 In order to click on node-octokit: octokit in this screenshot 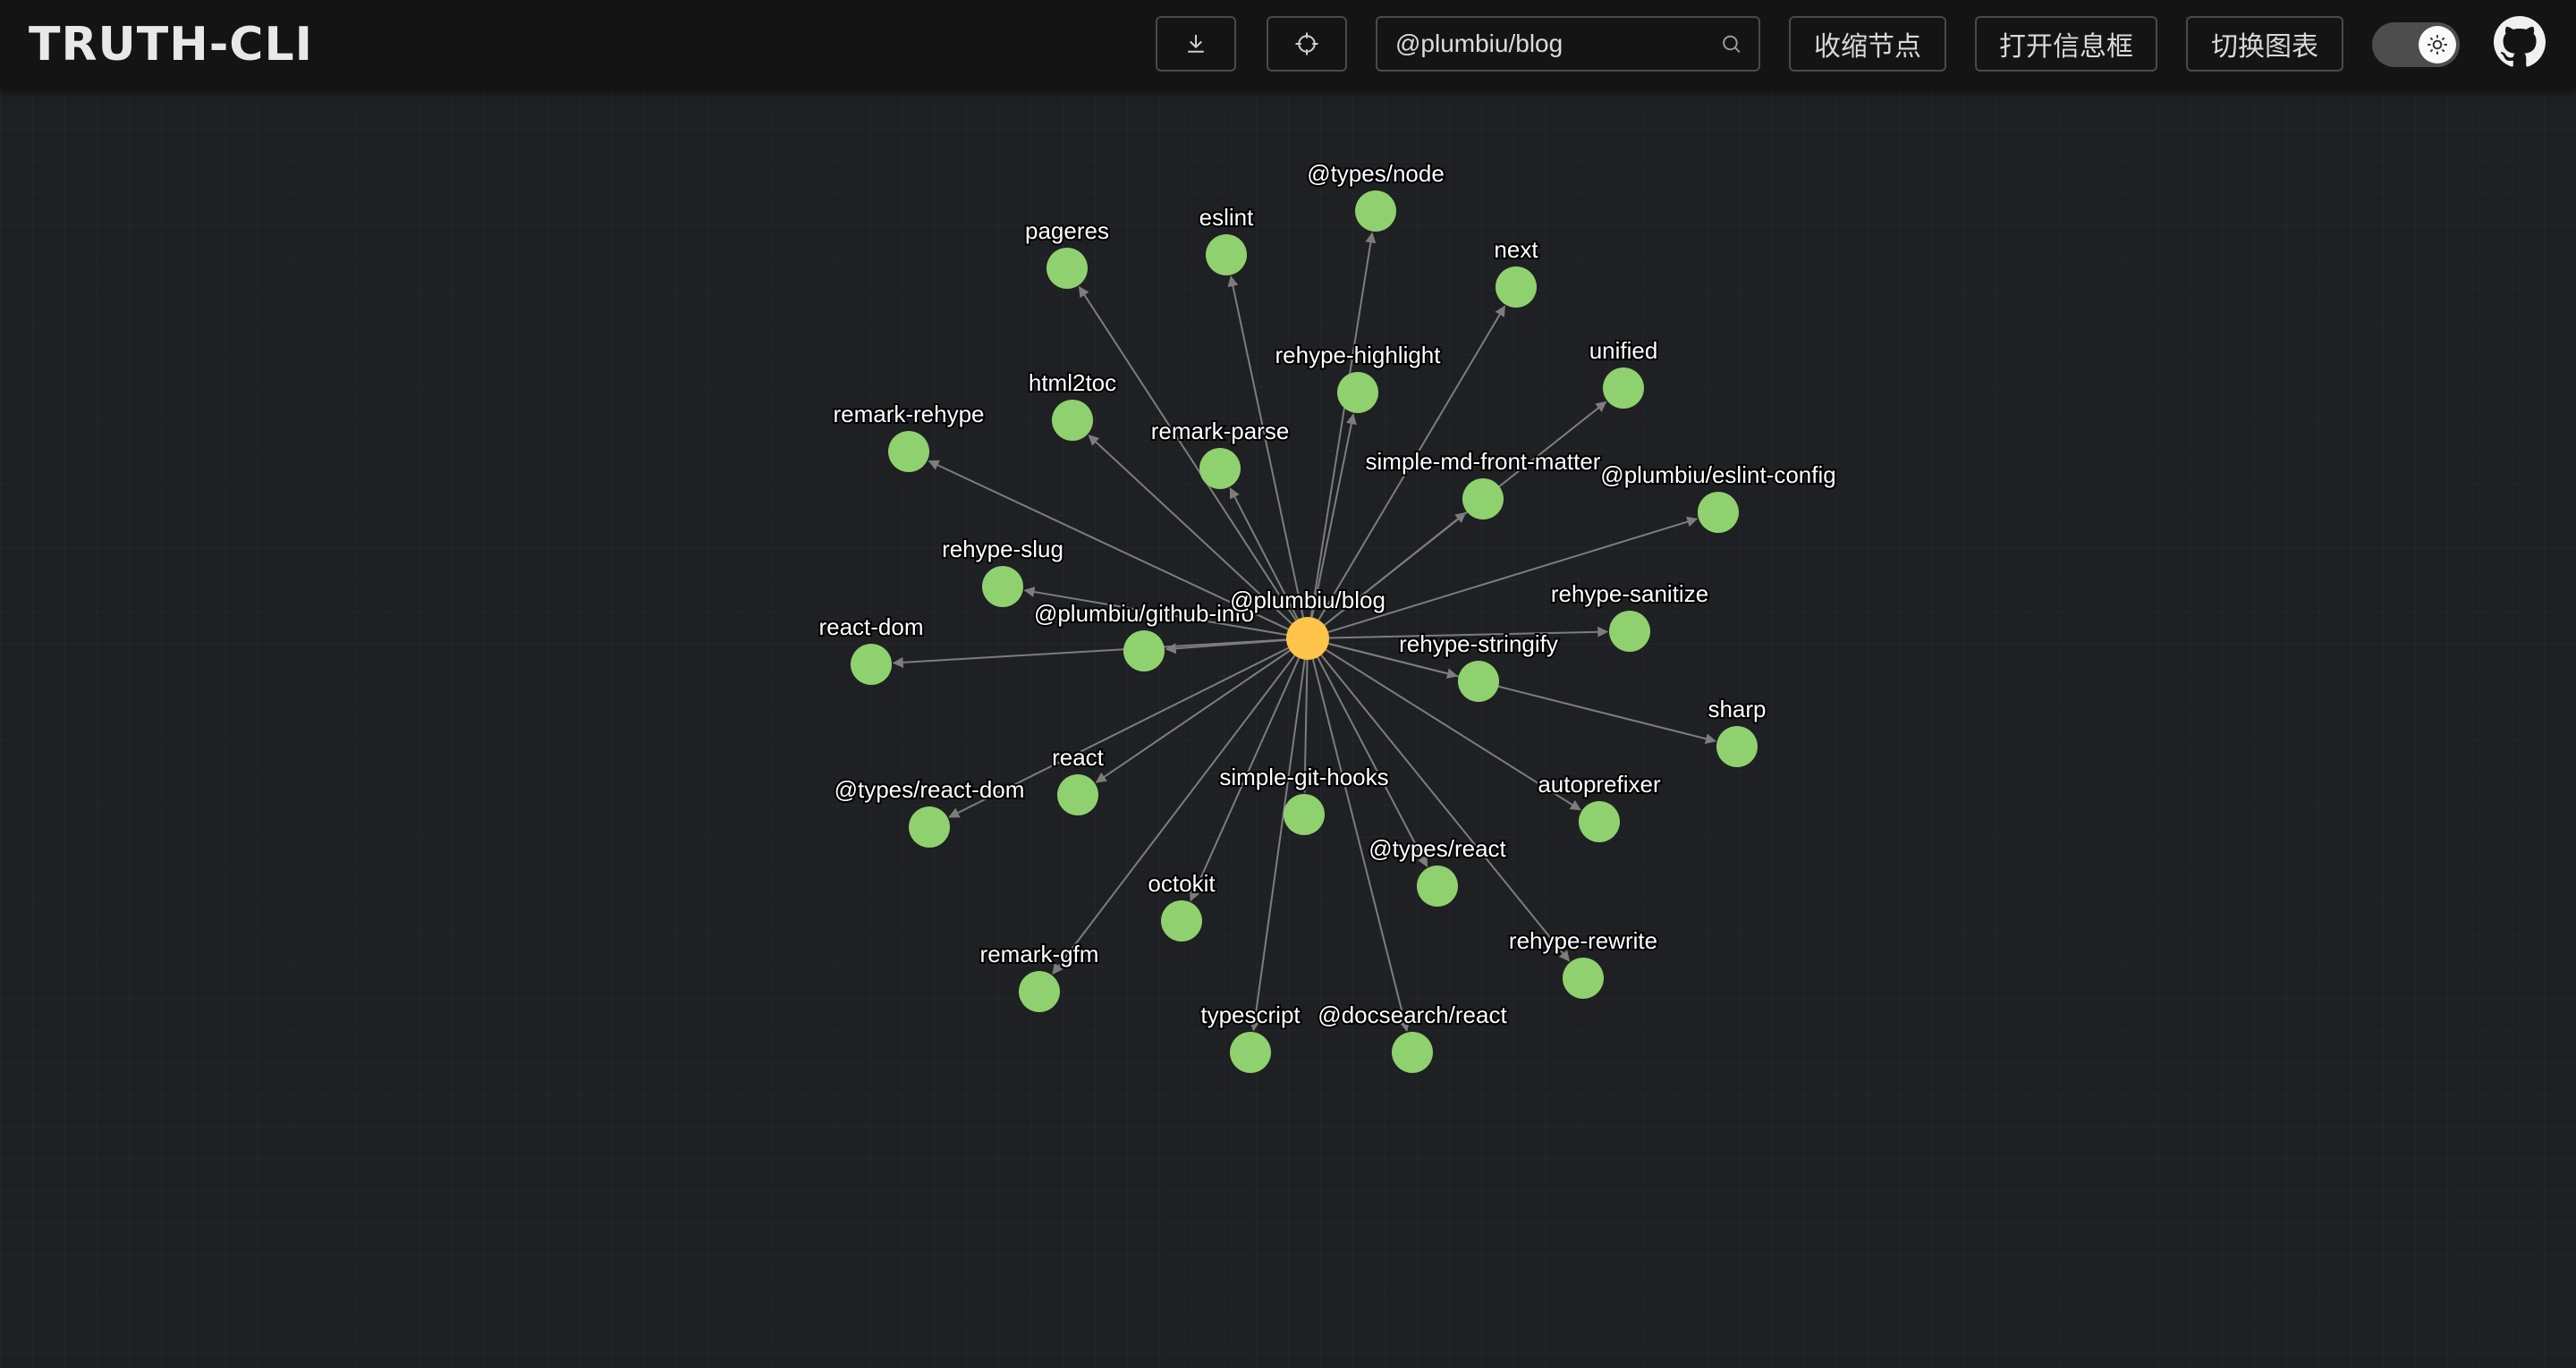, I will do `click(1181, 905)`.